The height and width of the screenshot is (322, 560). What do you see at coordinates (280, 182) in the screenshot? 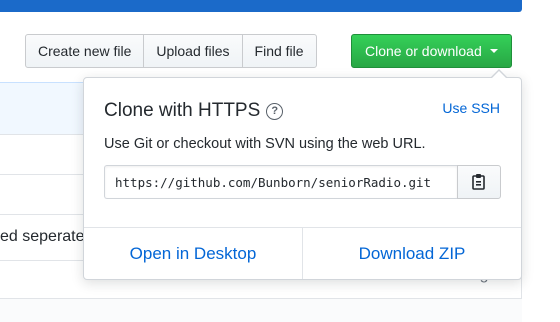
I see `clone-url-input` at bounding box center [280, 182].